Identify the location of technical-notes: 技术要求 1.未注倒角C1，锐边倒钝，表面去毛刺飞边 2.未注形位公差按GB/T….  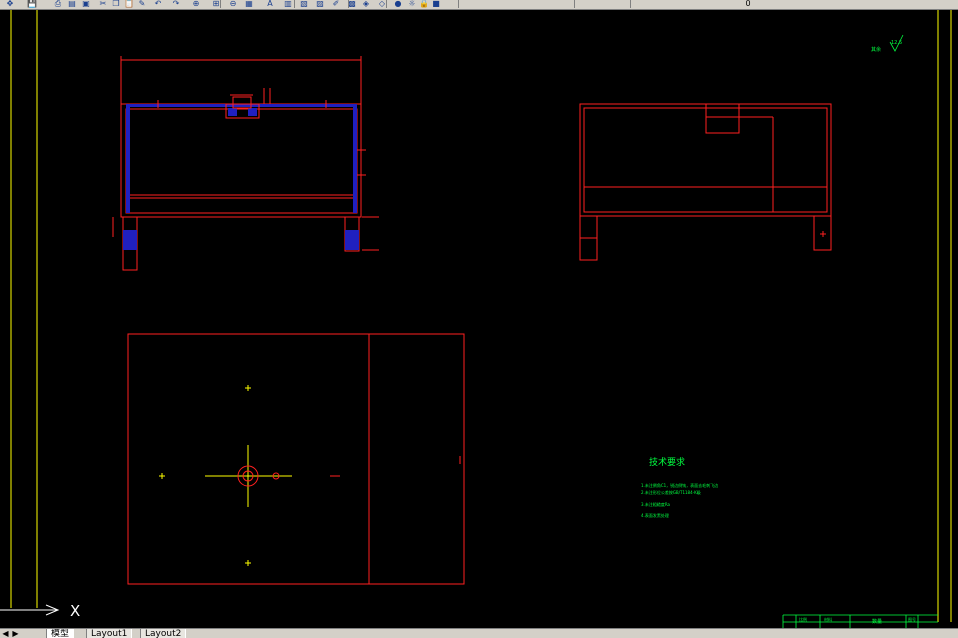
(679, 487).